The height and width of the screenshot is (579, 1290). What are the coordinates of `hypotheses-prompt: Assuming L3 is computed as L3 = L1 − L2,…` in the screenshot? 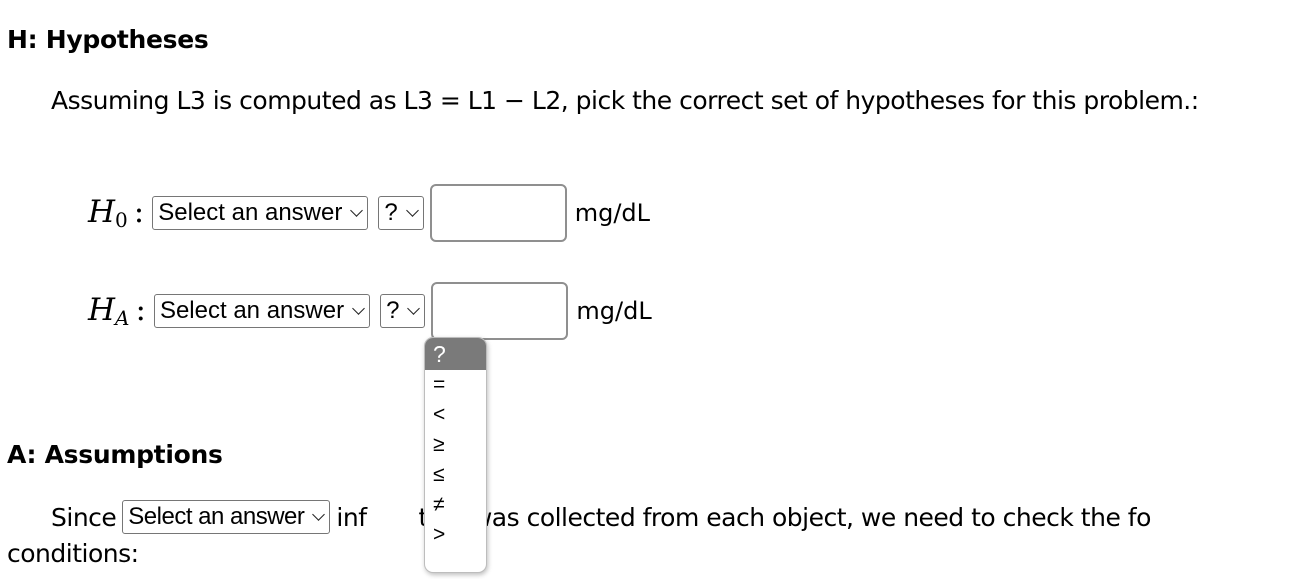 It's located at (625, 100).